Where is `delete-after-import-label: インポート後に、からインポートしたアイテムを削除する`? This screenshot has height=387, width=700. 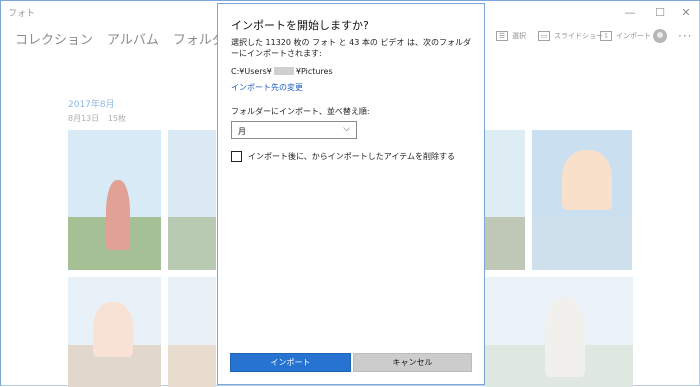
delete-after-import-label: インポート後に、からインポートしたアイテムを削除する is located at coordinates (351, 156).